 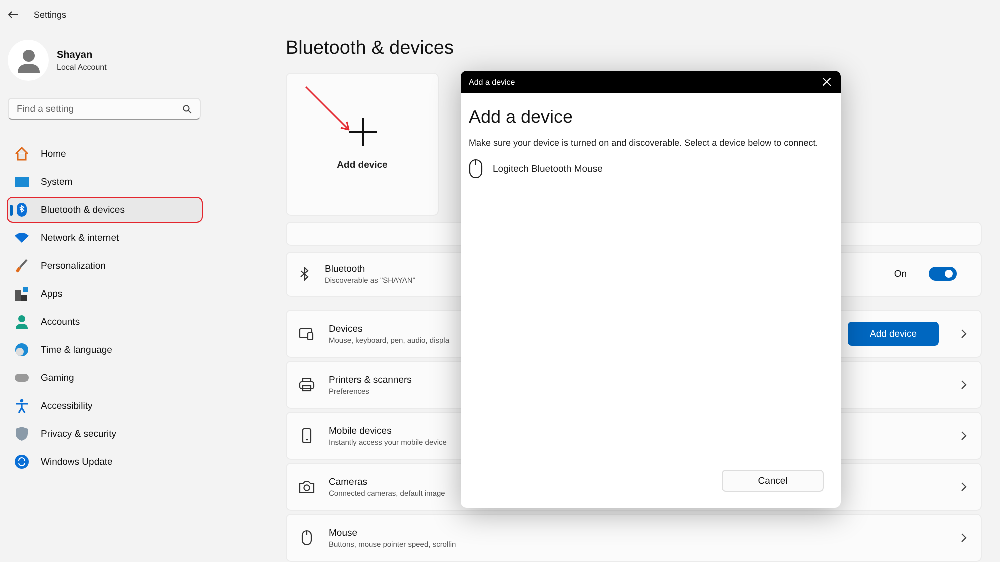 I want to click on avatar, so click(x=28, y=60).